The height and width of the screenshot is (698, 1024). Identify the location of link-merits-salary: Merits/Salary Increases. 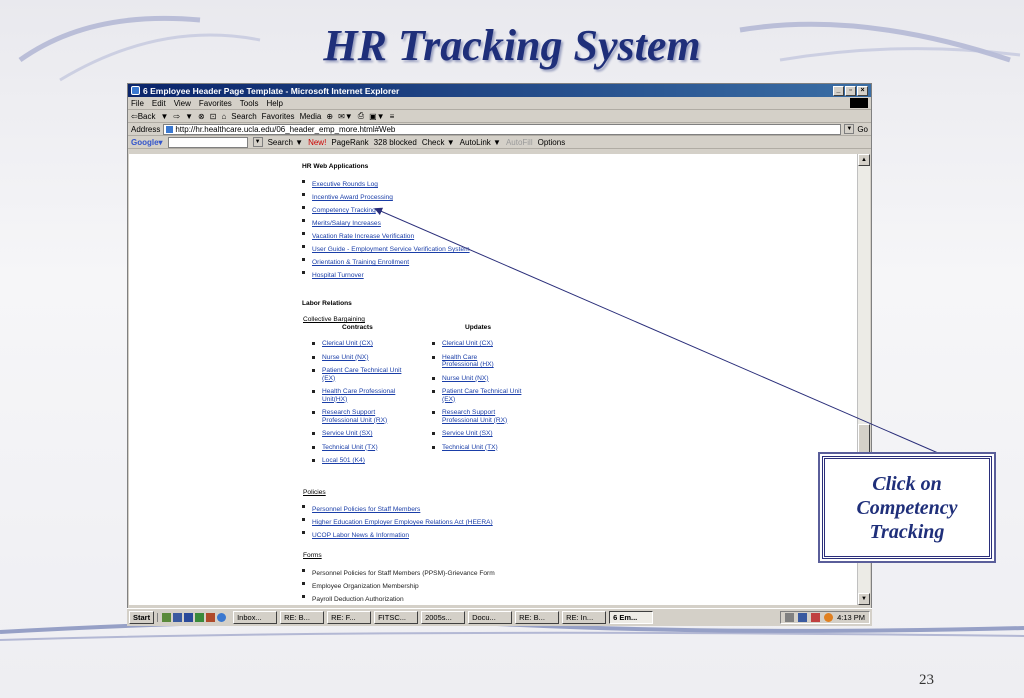
(346, 223).